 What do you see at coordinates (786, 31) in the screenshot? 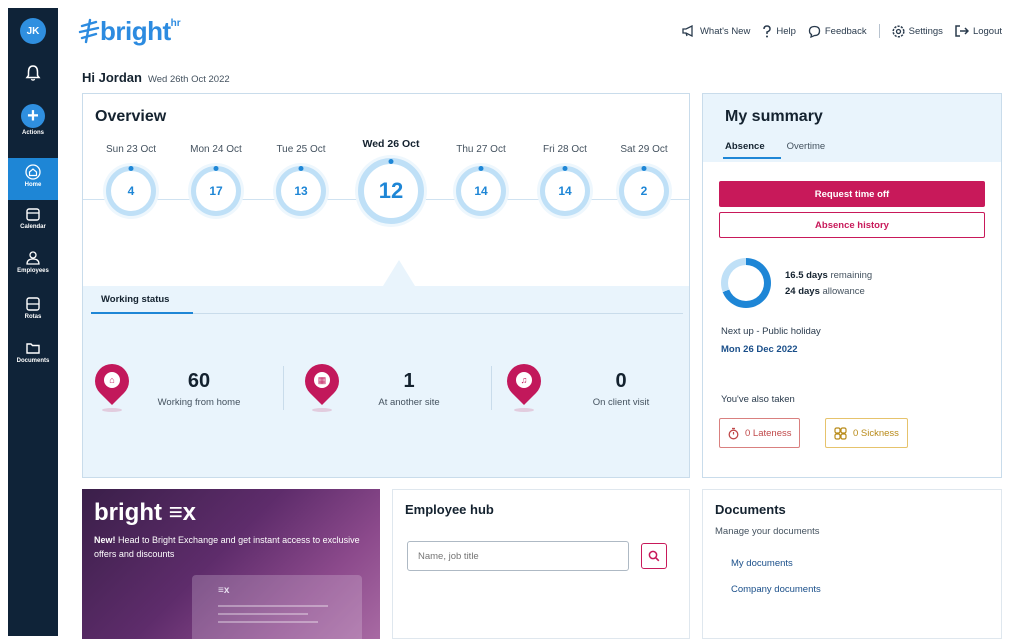
I see `help-label: Help` at bounding box center [786, 31].